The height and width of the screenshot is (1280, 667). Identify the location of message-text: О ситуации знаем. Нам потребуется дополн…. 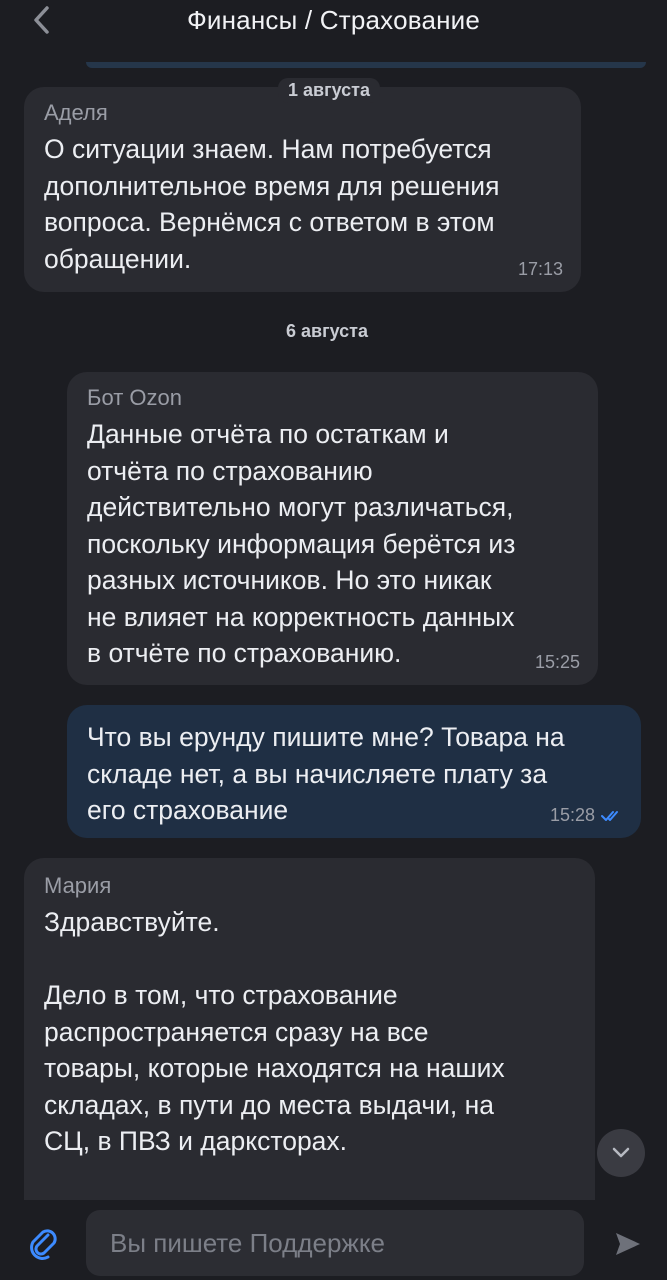
(272, 204).